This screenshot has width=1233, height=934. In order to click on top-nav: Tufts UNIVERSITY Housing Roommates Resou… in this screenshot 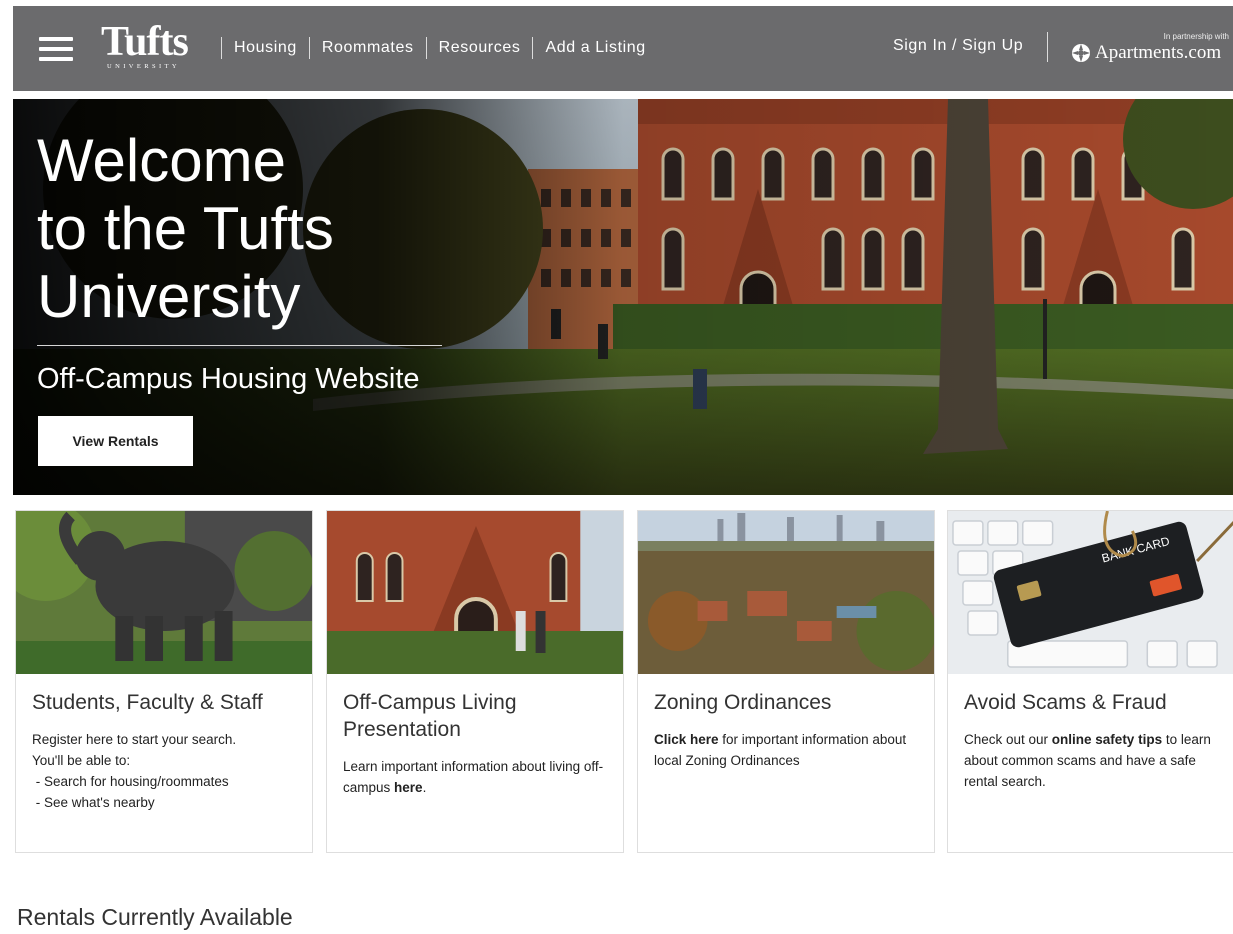, I will do `click(623, 48)`.